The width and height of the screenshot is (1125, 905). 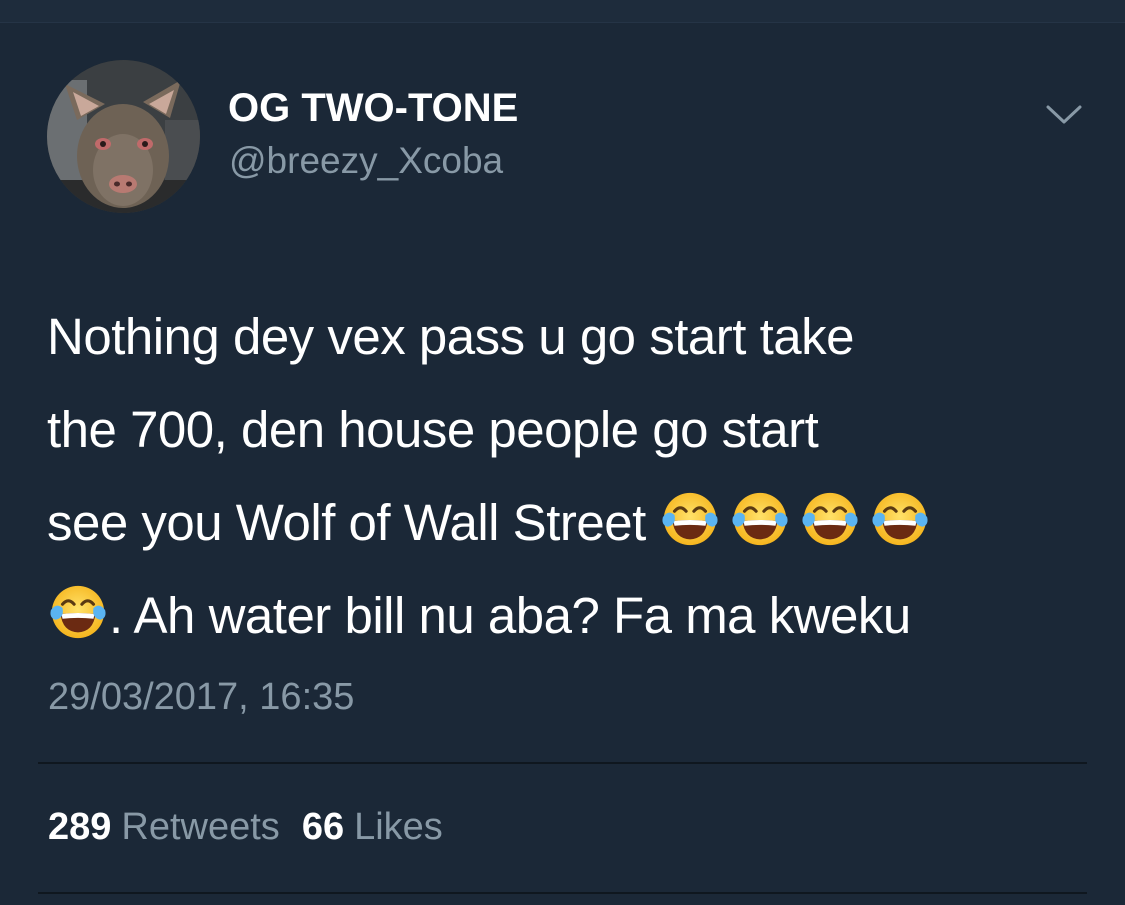 I want to click on dog-avatar-icon, so click(x=123, y=136).